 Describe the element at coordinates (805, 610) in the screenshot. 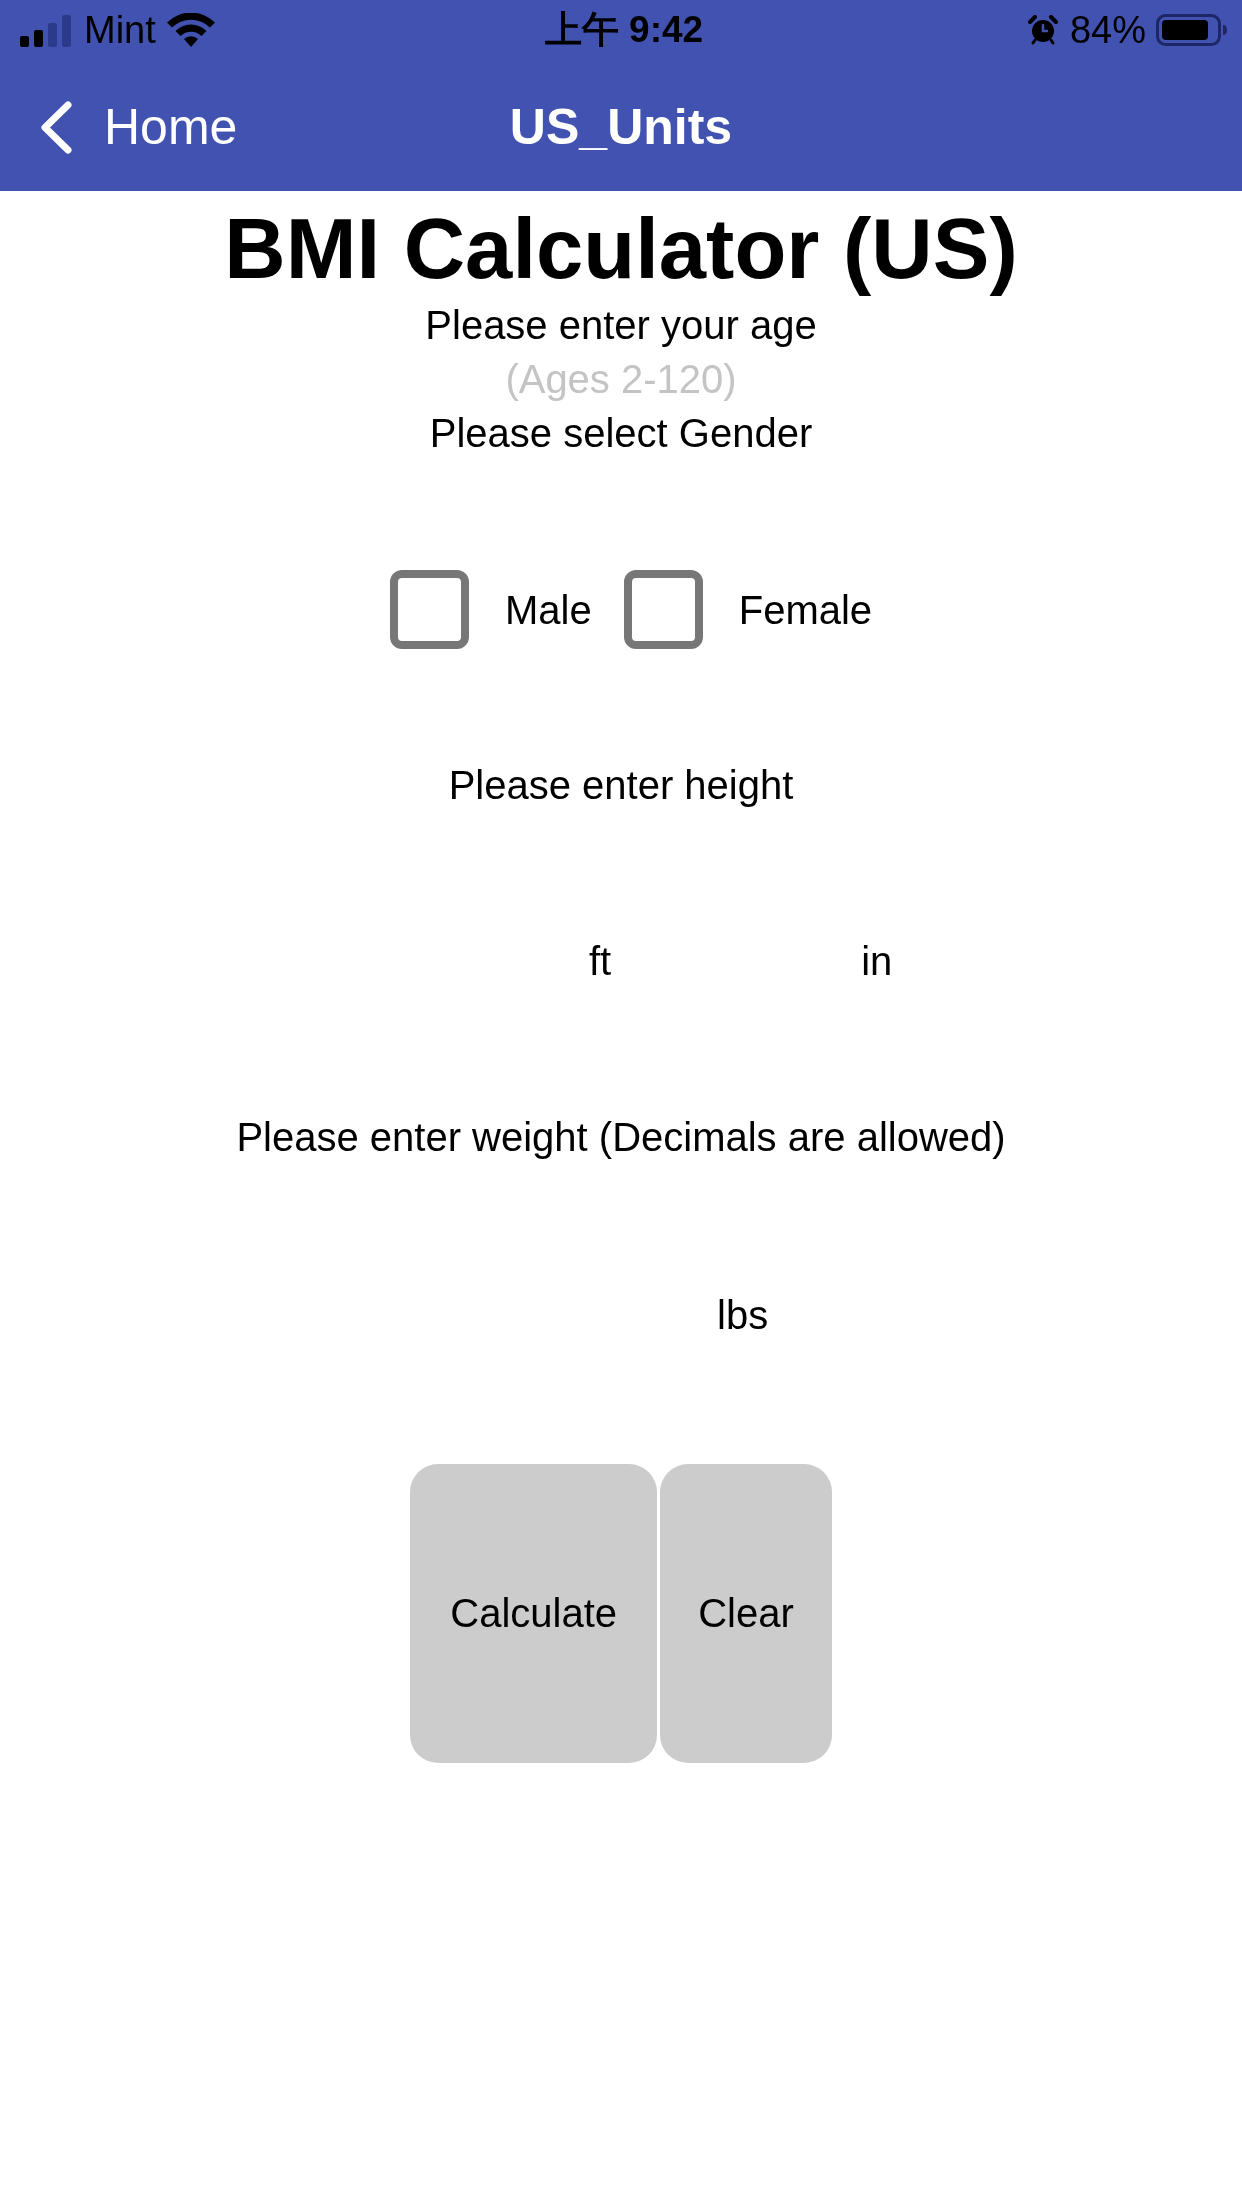

I see `checkbox-label: Female` at that location.